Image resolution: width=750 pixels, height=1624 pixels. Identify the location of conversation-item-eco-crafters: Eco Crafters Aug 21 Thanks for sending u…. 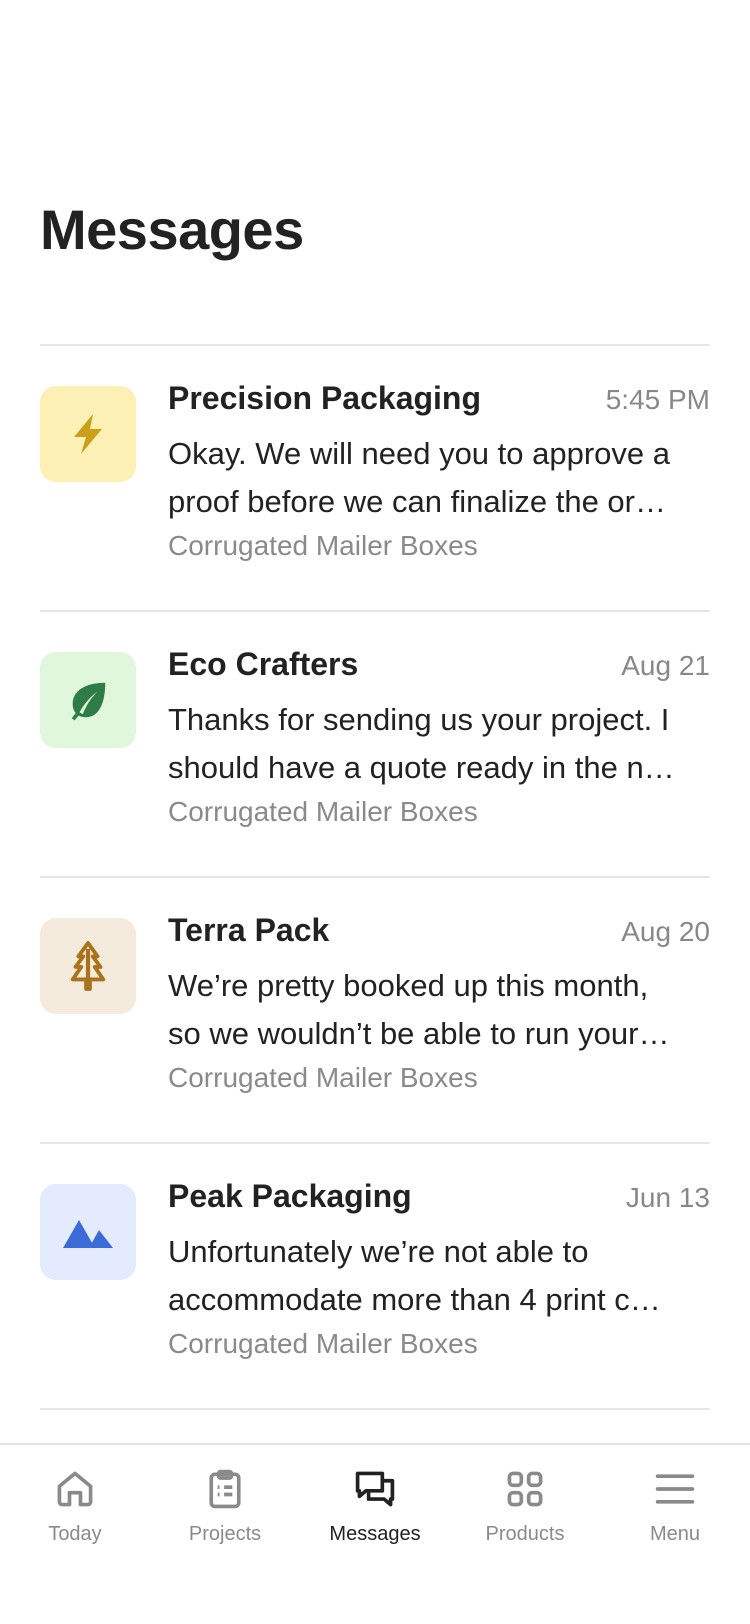
(375, 744).